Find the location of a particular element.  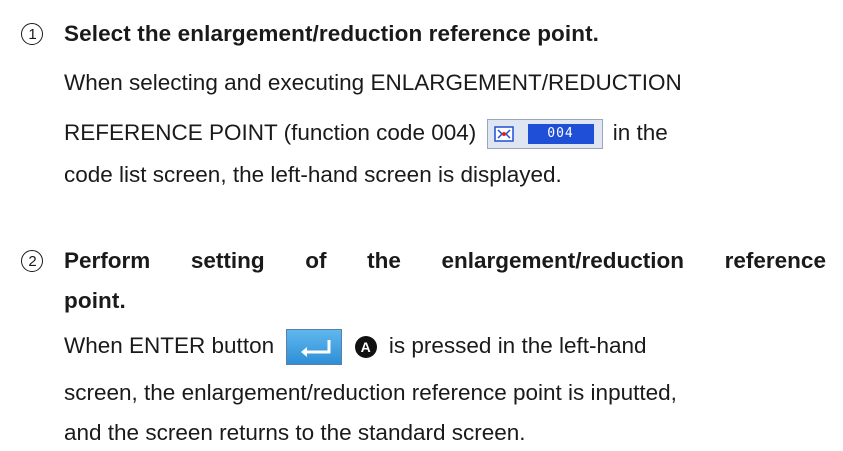

step-number-1: 1 is located at coordinates (33, 34).